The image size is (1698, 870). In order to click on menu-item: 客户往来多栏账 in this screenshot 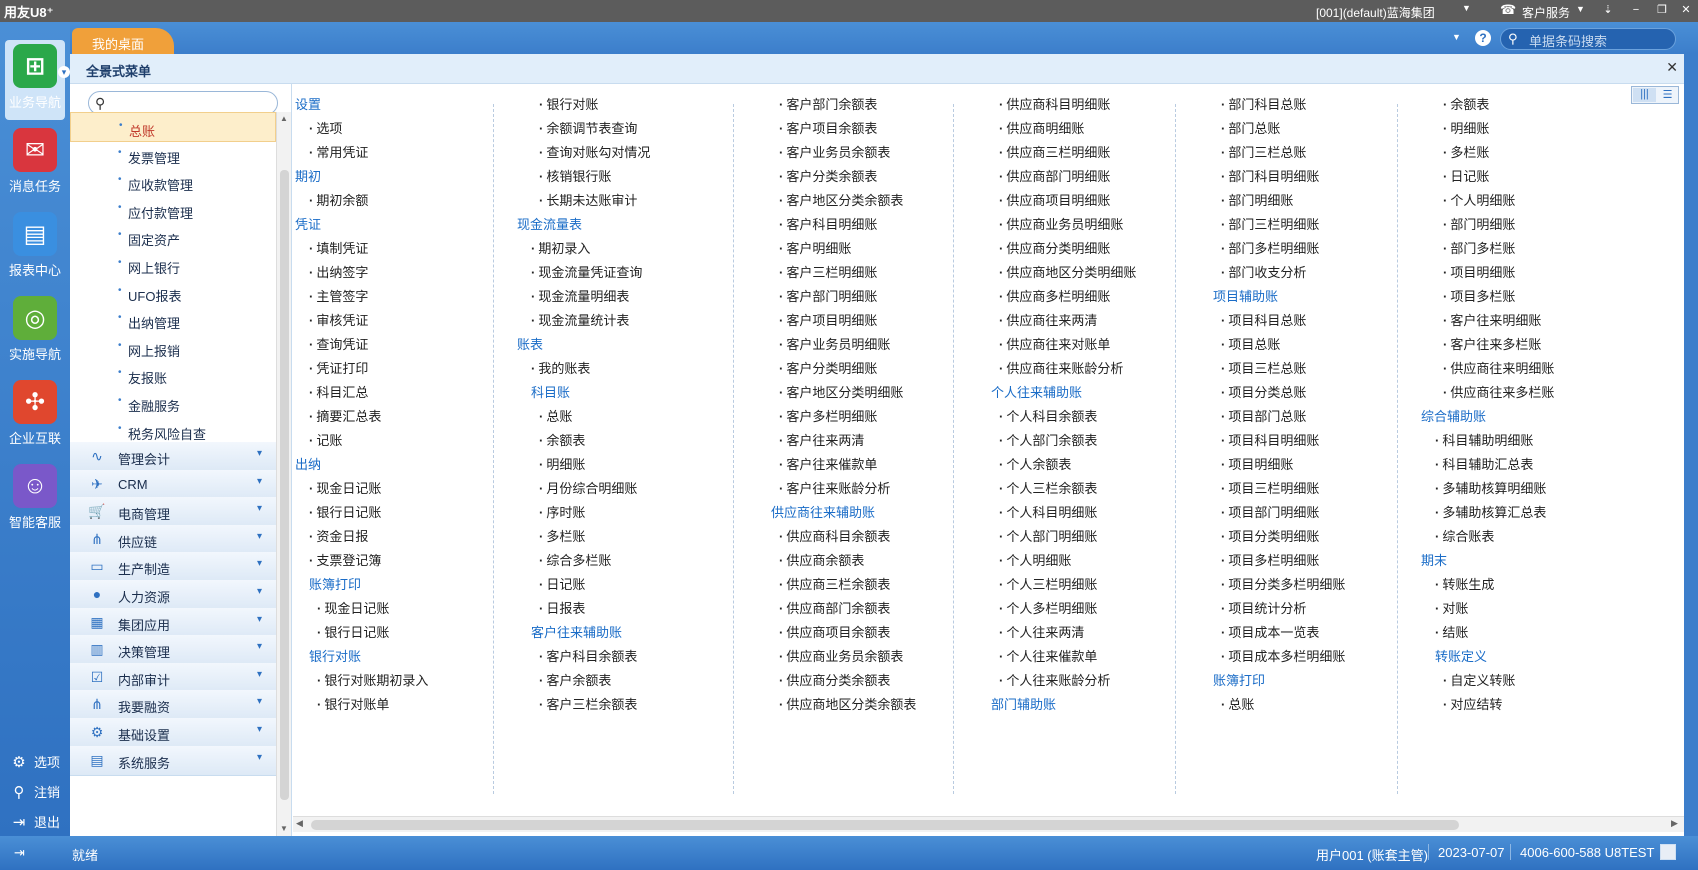, I will do `click(1492, 343)`.